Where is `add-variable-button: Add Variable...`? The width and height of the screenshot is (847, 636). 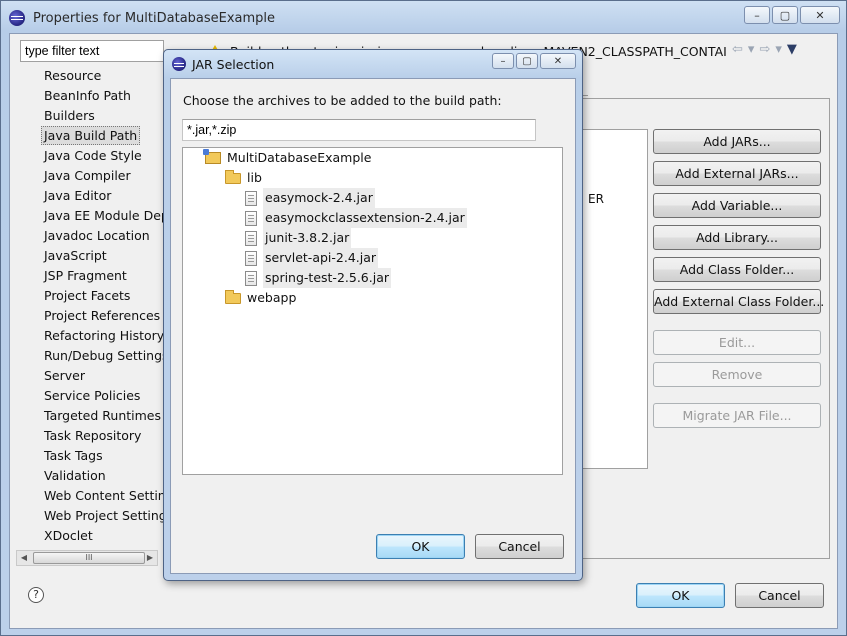
add-variable-button: Add Variable... is located at coordinates (737, 205).